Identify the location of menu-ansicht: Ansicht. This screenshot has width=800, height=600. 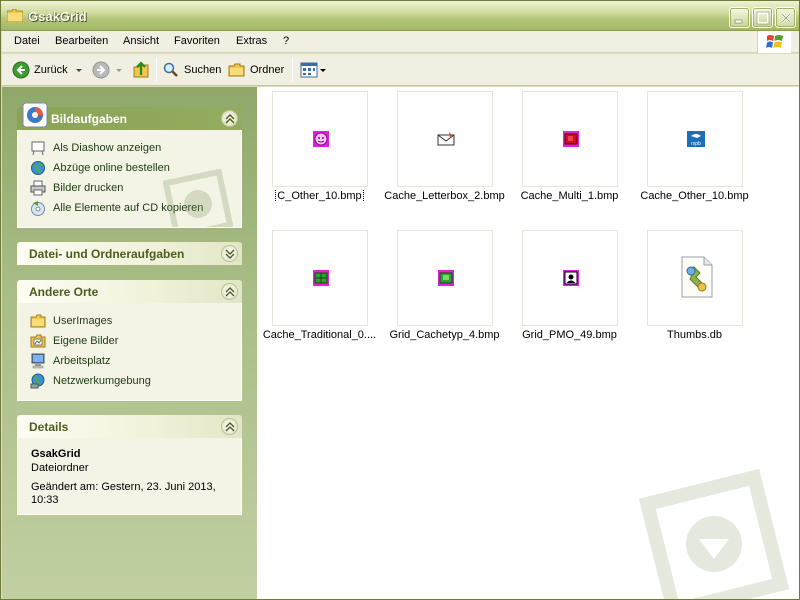
(141, 41).